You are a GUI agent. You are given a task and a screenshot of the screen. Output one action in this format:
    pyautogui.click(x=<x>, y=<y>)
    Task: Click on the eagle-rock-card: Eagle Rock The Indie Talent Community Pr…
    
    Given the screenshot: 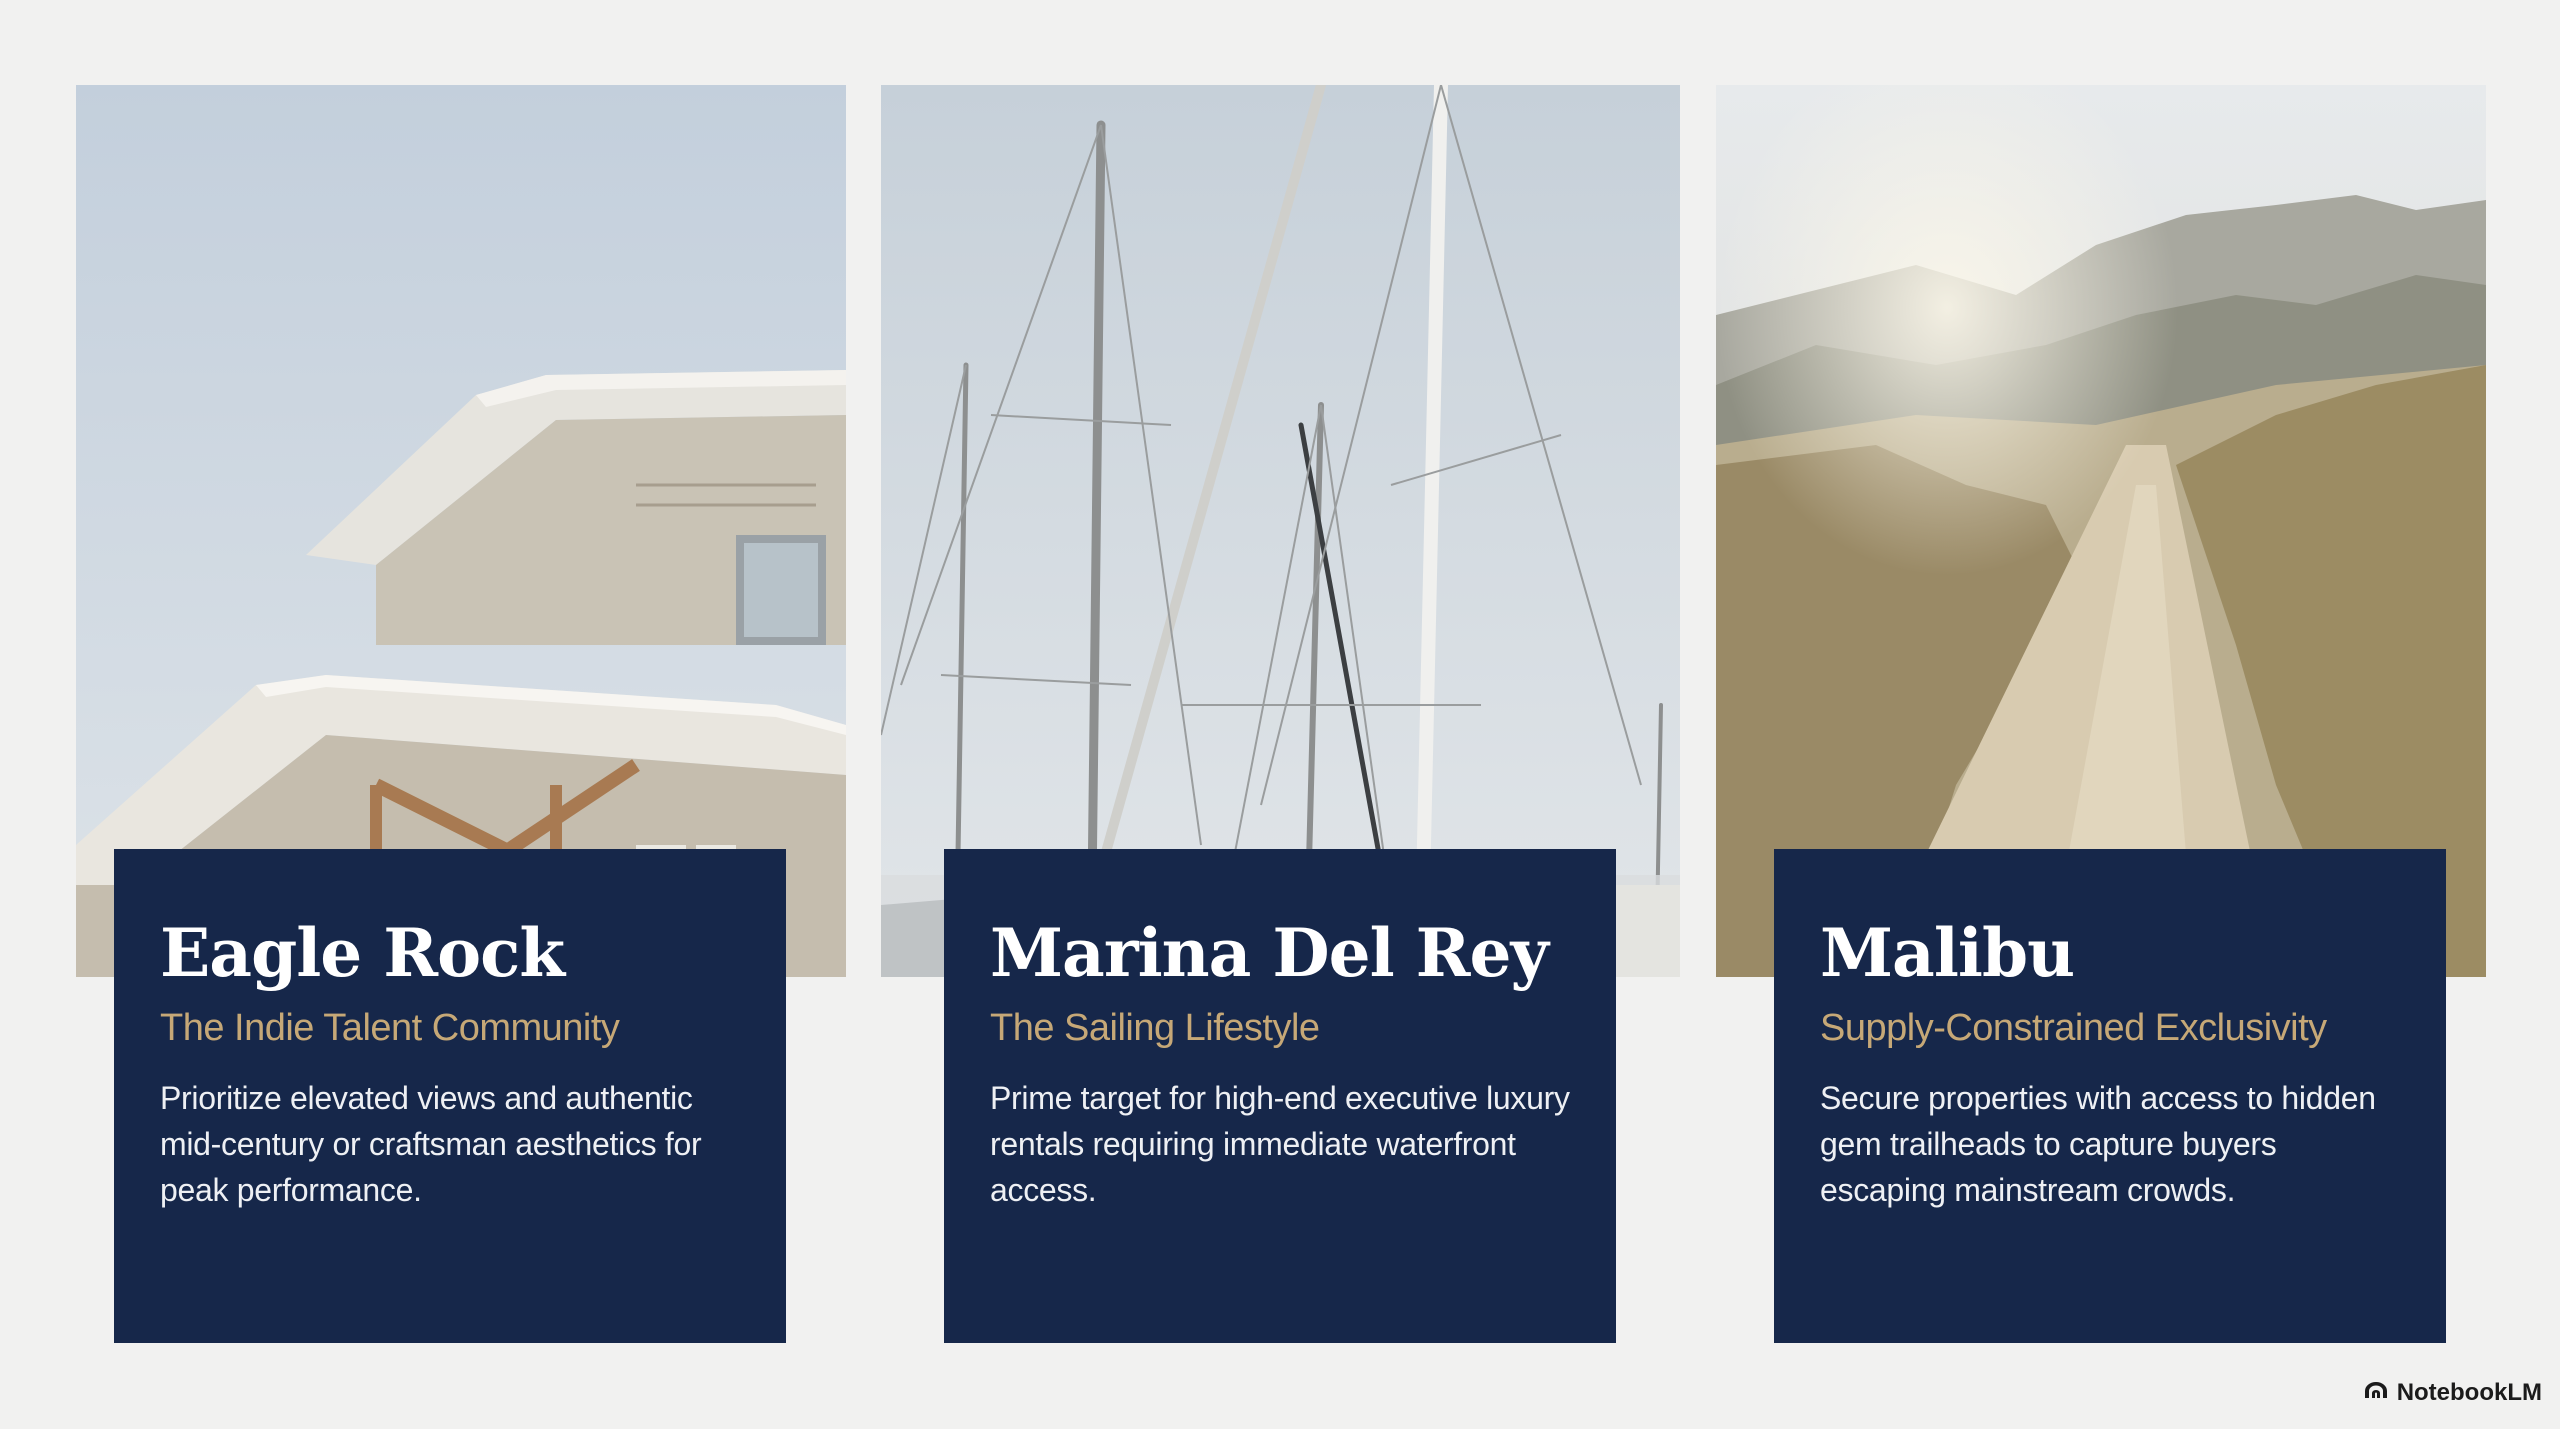 What is the action you would take?
    pyautogui.click(x=450, y=1096)
    